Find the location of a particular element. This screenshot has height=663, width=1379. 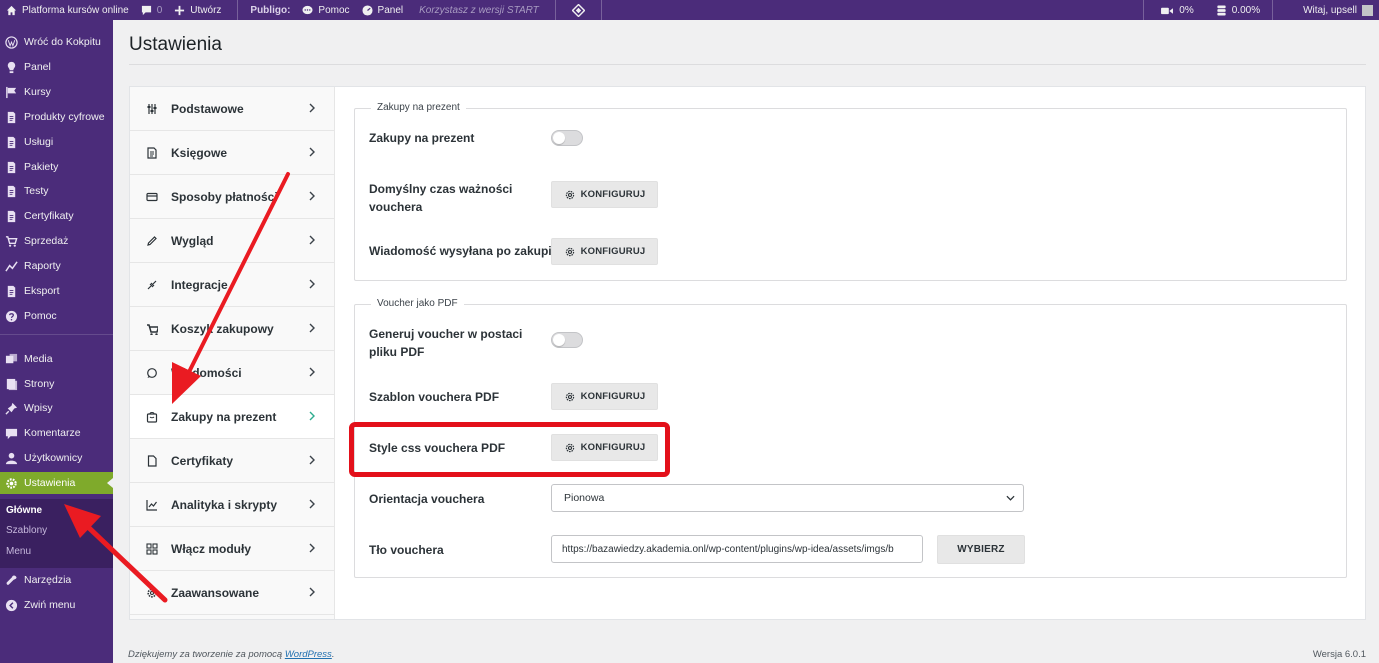

sidebar-item-label: Wpisy is located at coordinates (38, 408).